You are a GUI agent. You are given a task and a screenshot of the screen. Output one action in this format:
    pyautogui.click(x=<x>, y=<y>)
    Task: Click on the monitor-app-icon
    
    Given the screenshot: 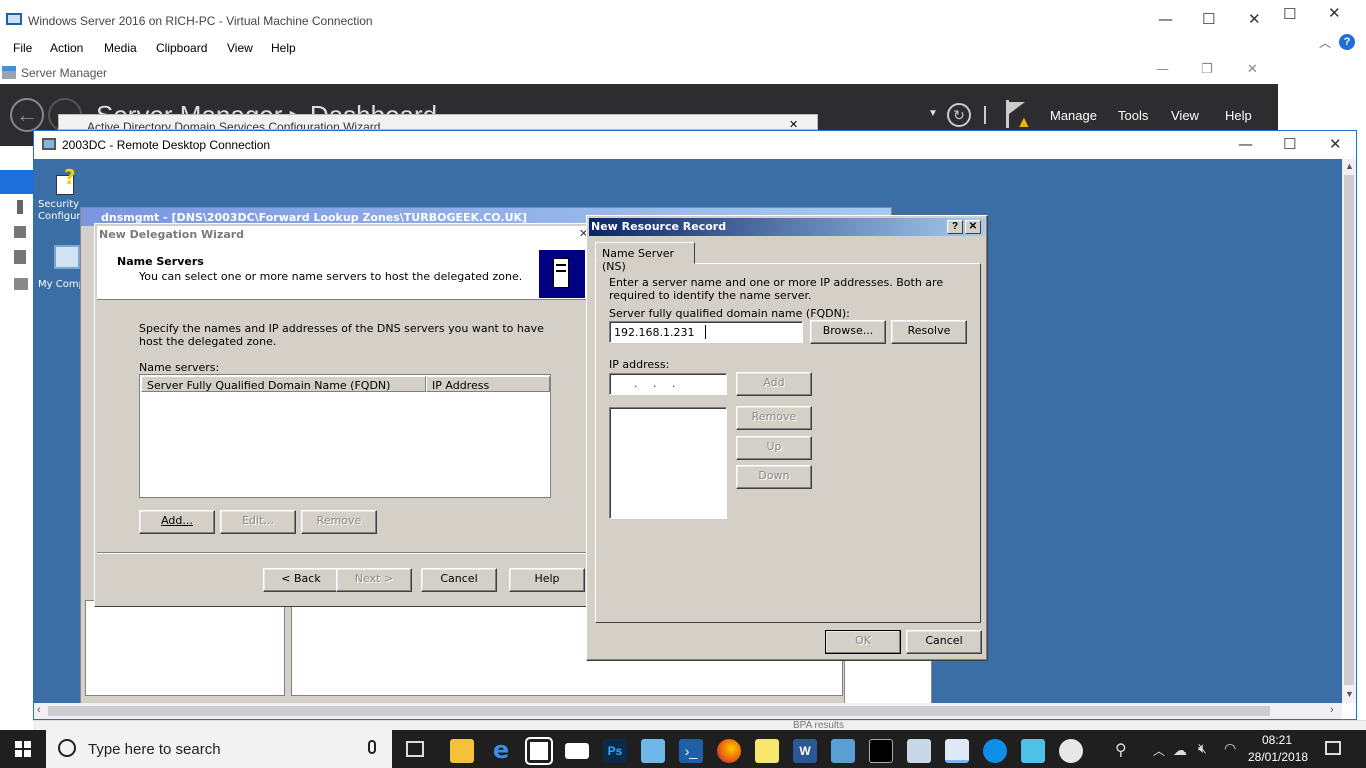 What is the action you would take?
    pyautogui.click(x=919, y=751)
    